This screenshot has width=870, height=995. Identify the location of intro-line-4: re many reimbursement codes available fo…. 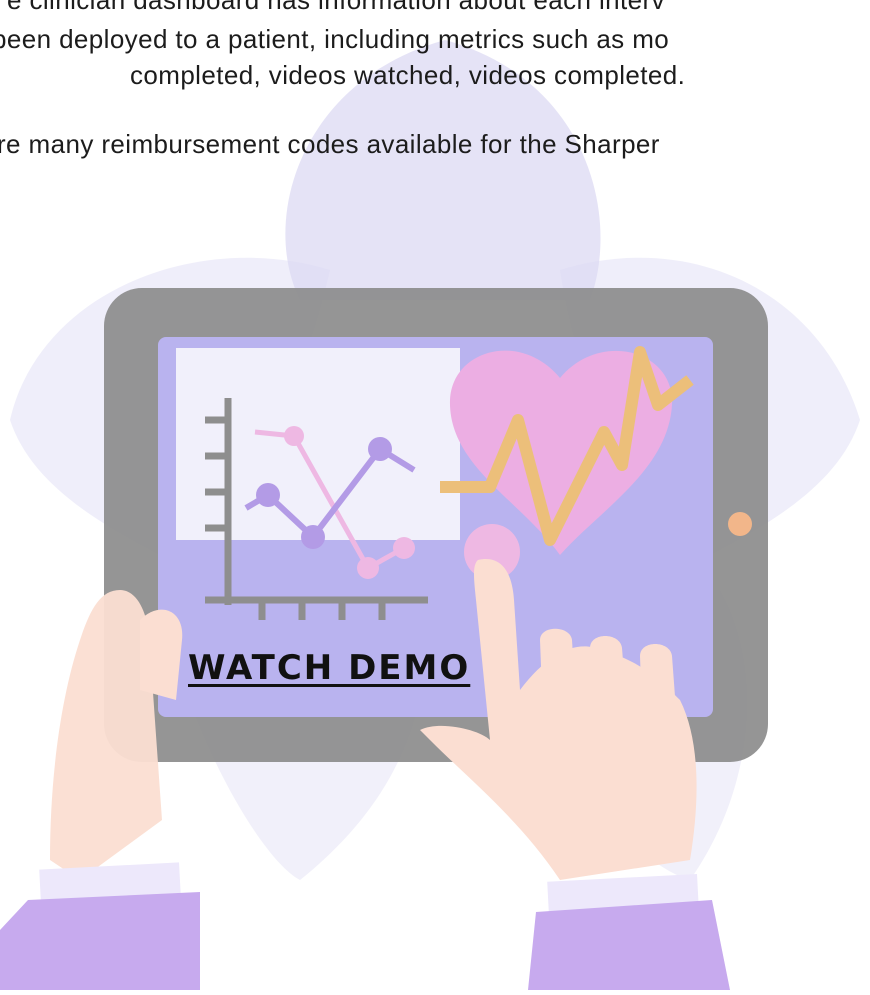
(330, 144).